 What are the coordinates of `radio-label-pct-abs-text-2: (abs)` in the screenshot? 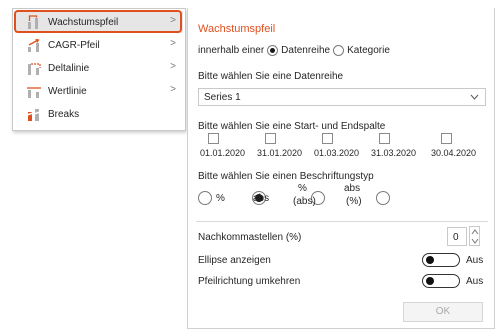 It's located at (304, 201).